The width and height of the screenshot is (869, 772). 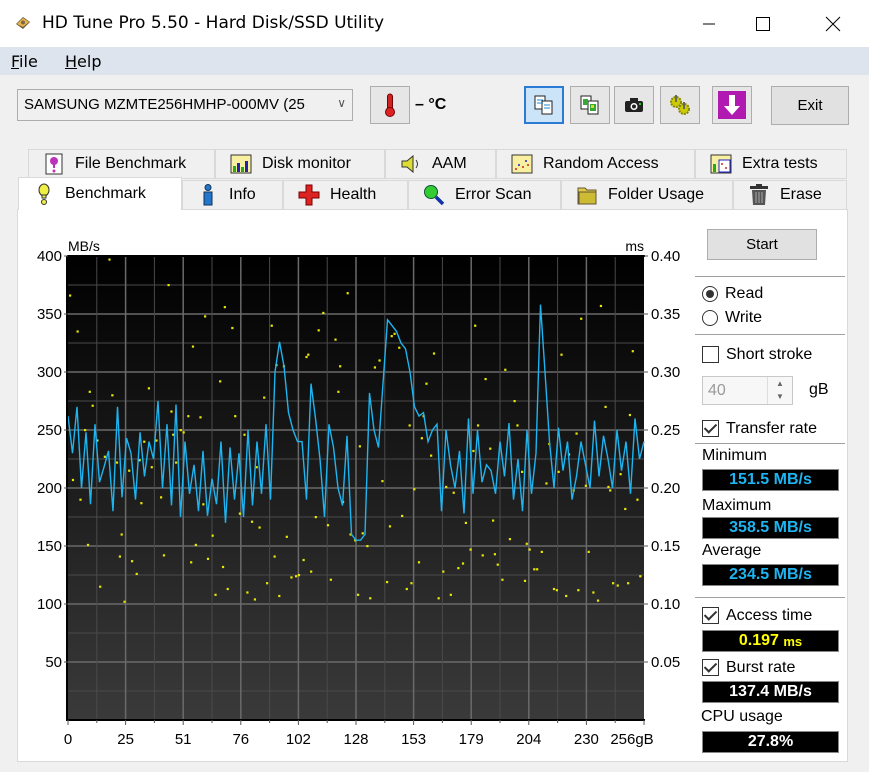 I want to click on tab-folder-usage: Folder Usage, so click(x=647, y=195).